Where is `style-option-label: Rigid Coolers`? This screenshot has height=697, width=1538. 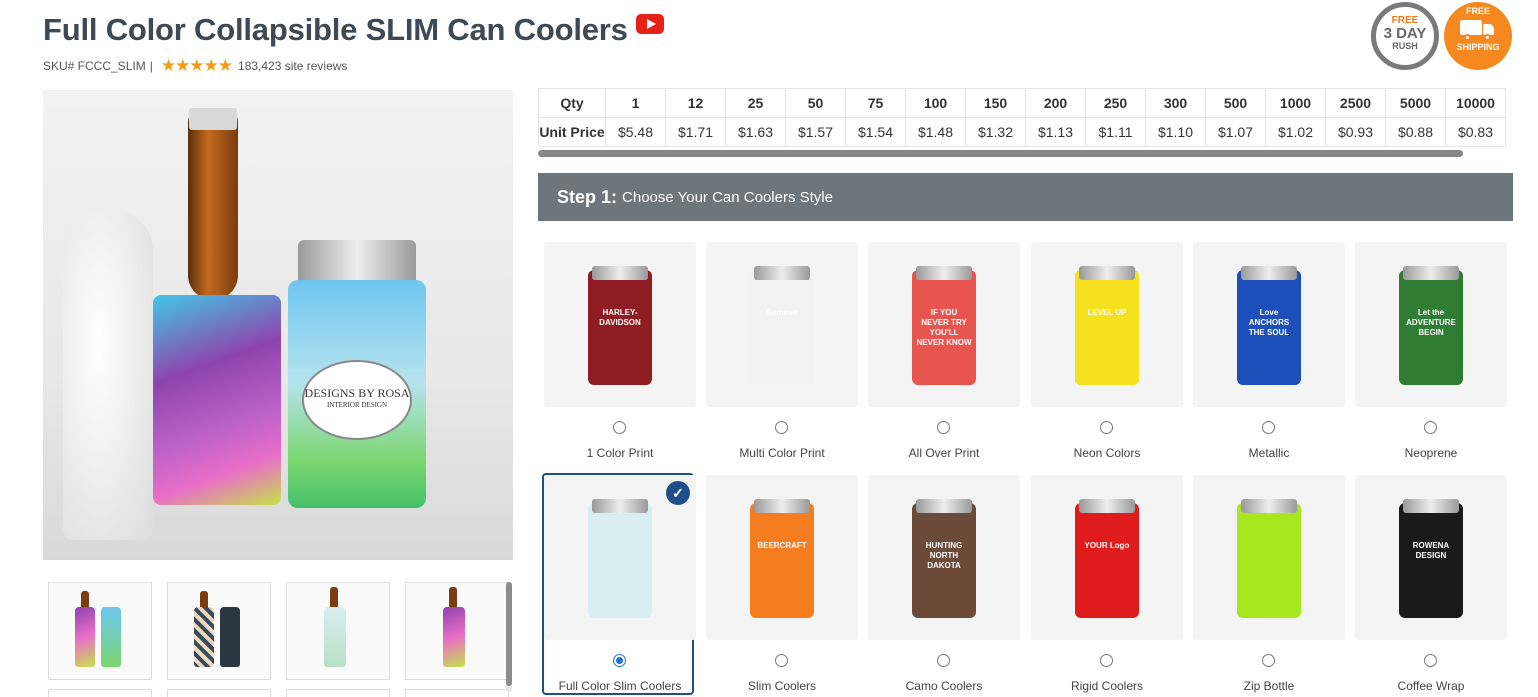
style-option-label: Rigid Coolers is located at coordinates (1107, 686).